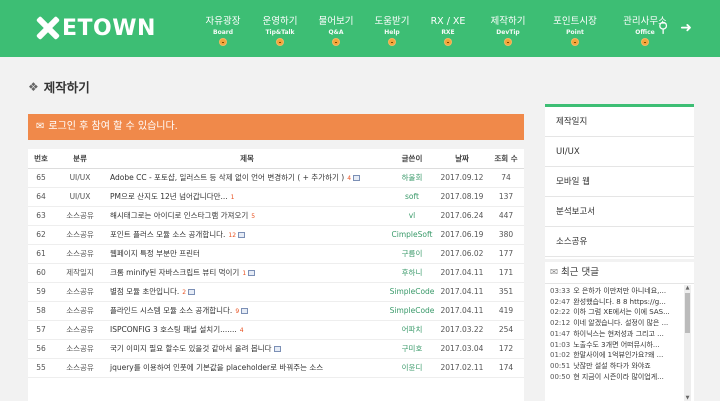  Describe the element at coordinates (392, 21) in the screenshot. I see `nav-label: 도움받기` at that location.